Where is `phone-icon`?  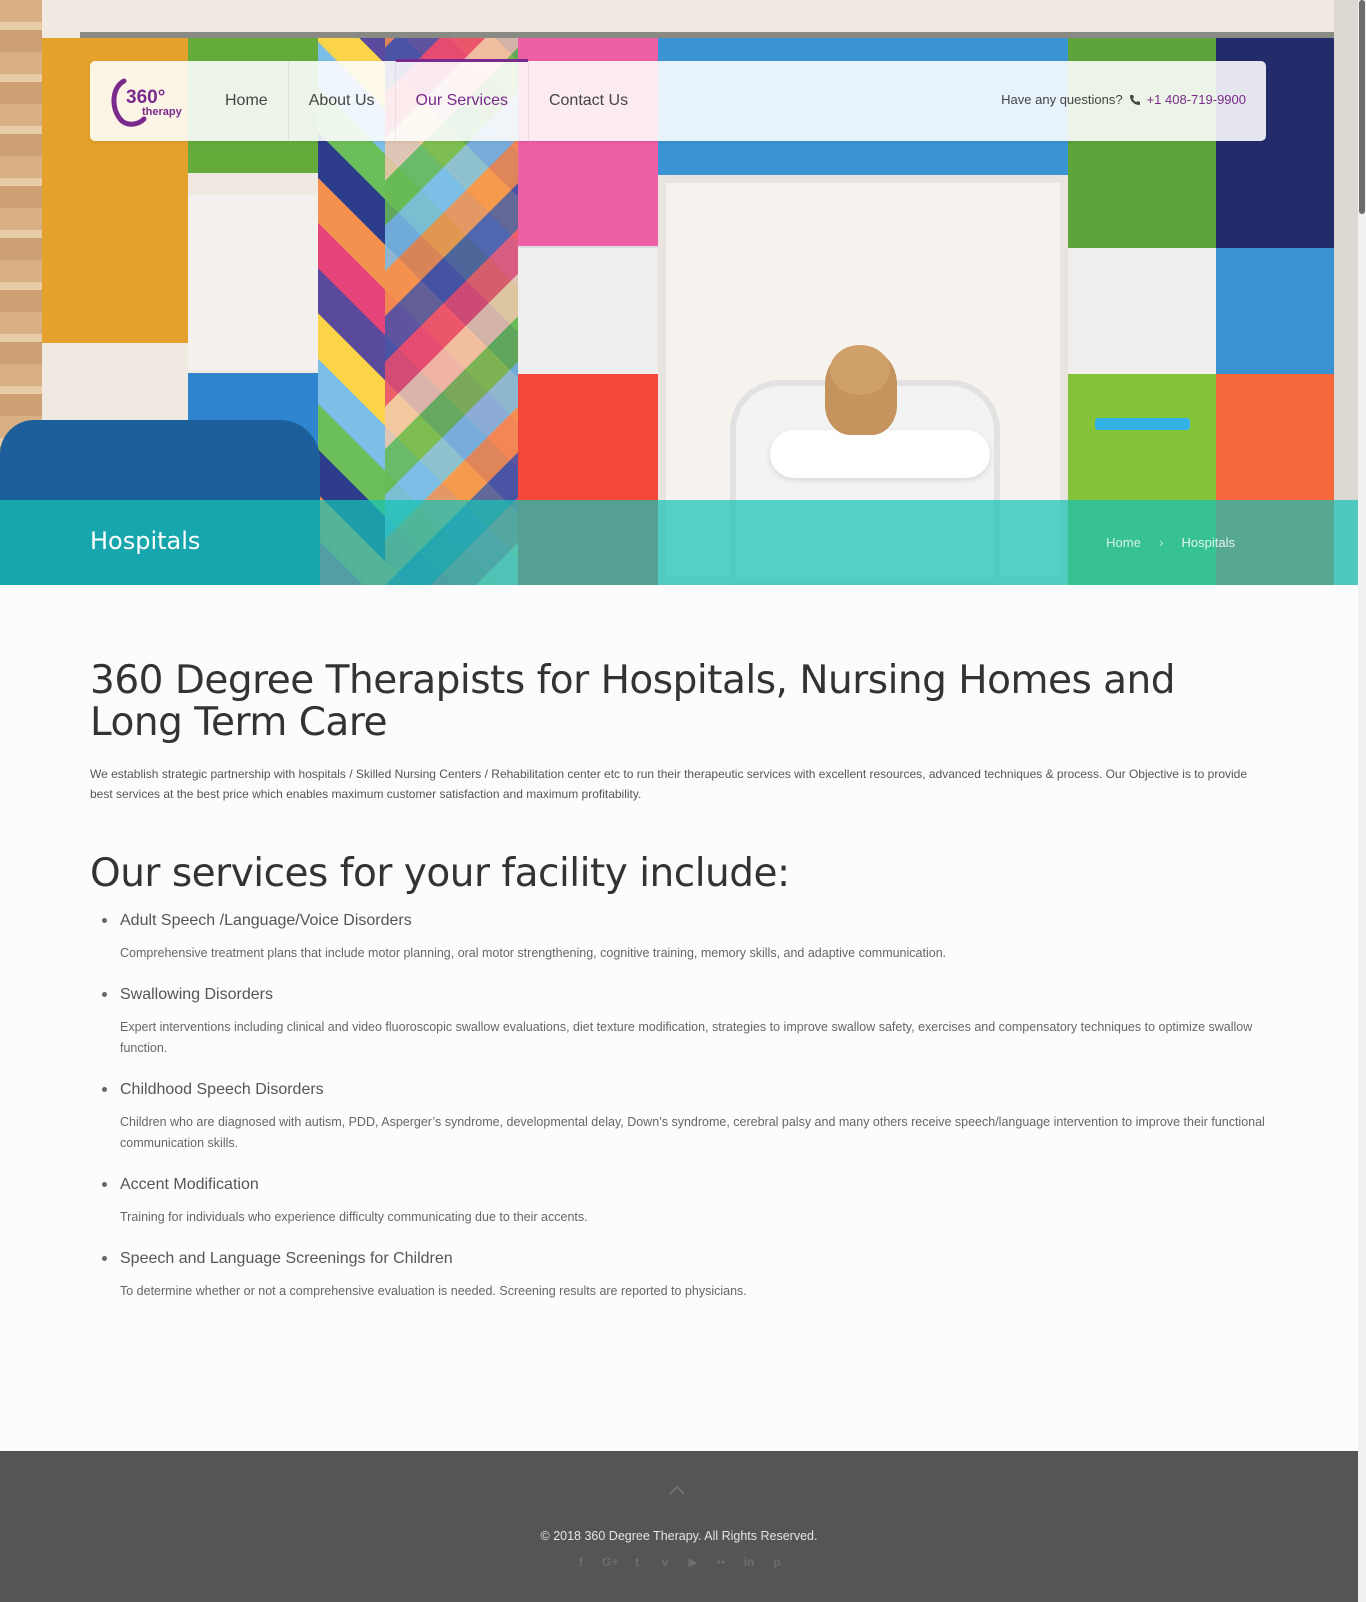
phone-icon is located at coordinates (1134, 99).